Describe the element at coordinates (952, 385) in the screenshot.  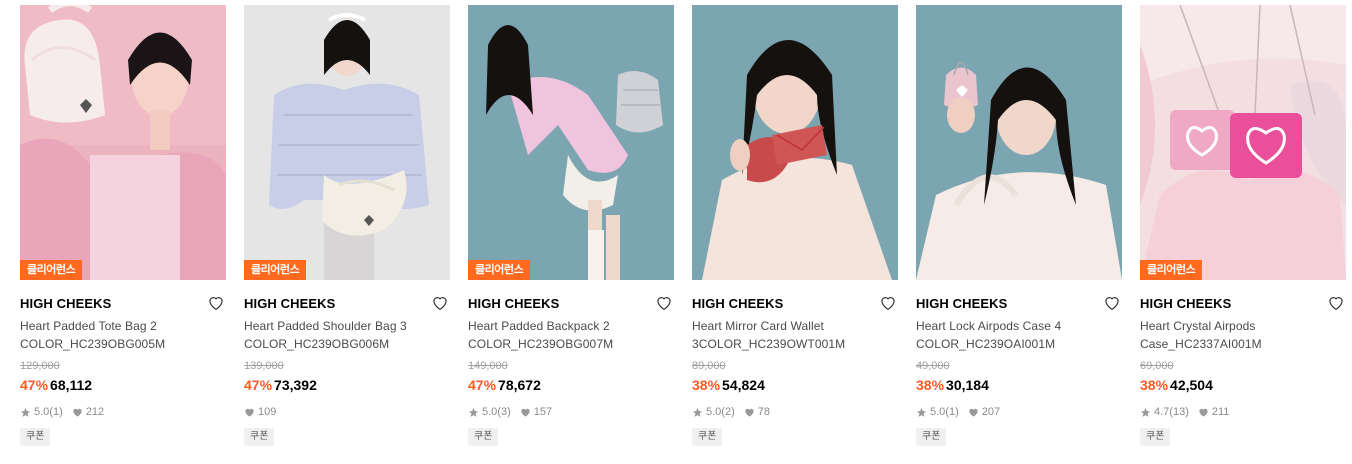
I see `sale-price: 38% 30,184` at that location.